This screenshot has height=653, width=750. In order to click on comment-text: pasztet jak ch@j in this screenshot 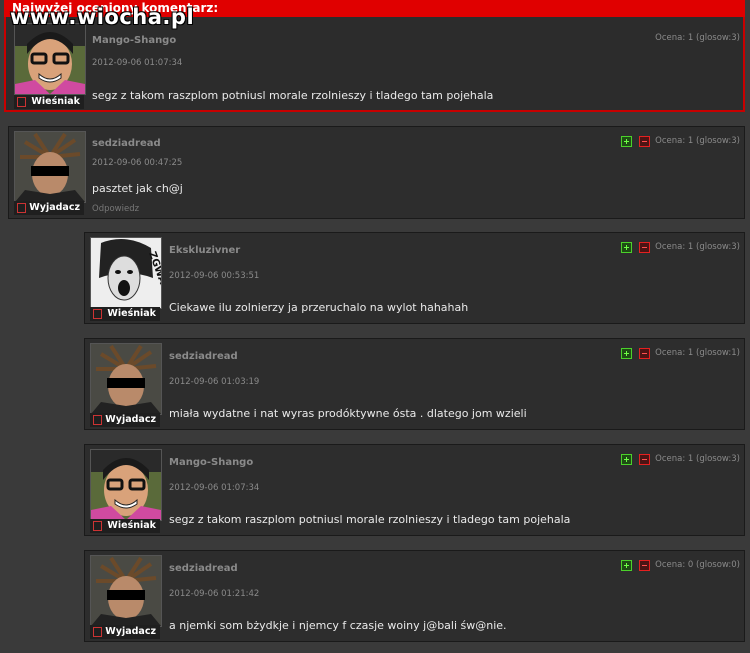, I will do `click(137, 188)`.